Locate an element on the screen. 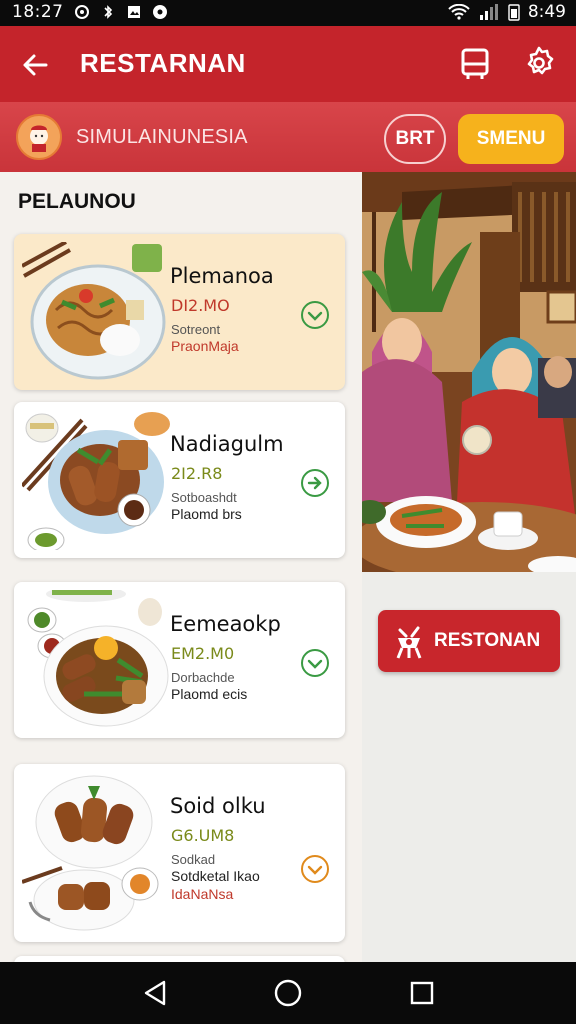 This screenshot has width=576, height=1024. dish-subtitle: Dorbachde is located at coordinates (203, 677).